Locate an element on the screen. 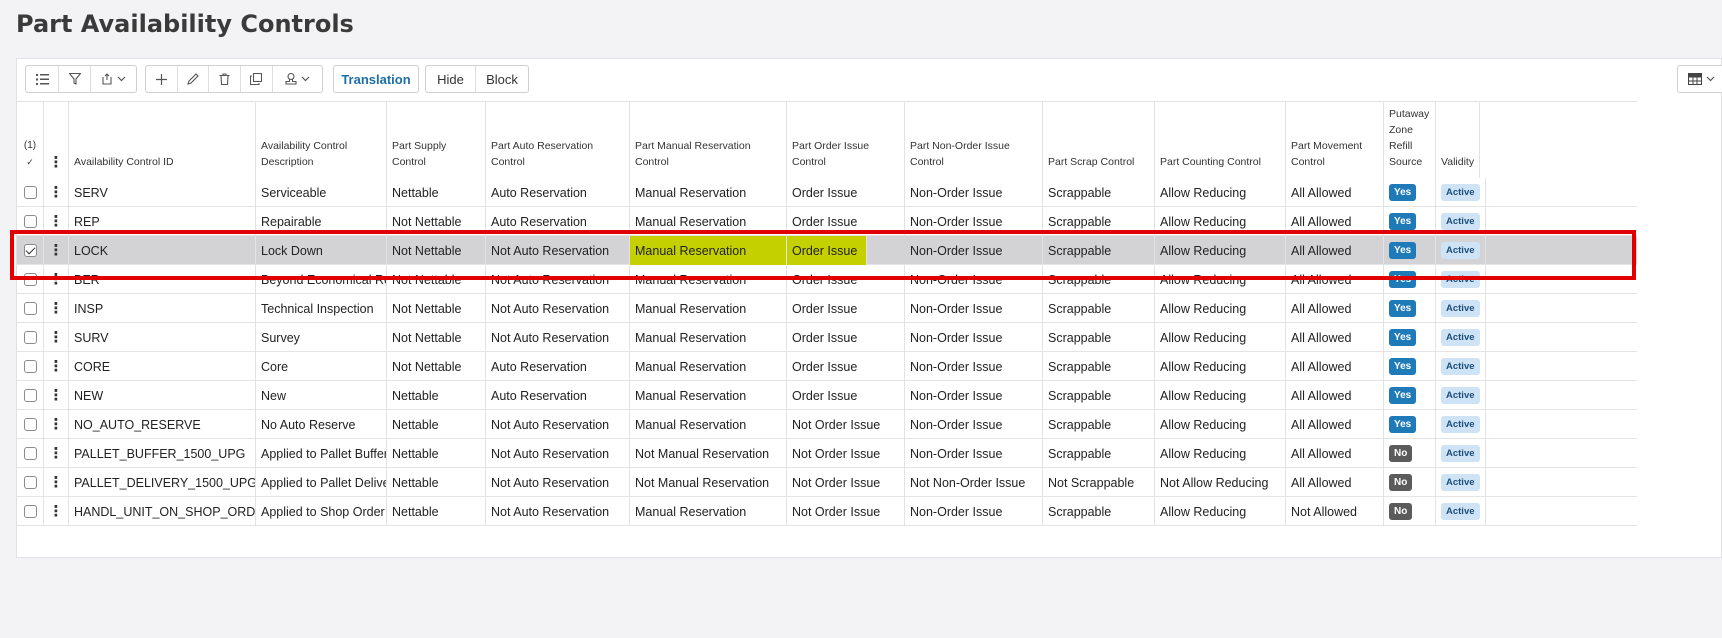 This screenshot has width=1722, height=638. column-header-order-issue: Part Order Issue Control is located at coordinates (846, 140).